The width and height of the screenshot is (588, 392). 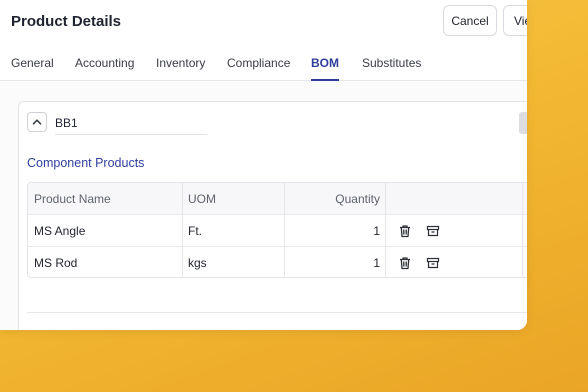 What do you see at coordinates (515, 20) in the screenshot?
I see `view-button: Vie` at bounding box center [515, 20].